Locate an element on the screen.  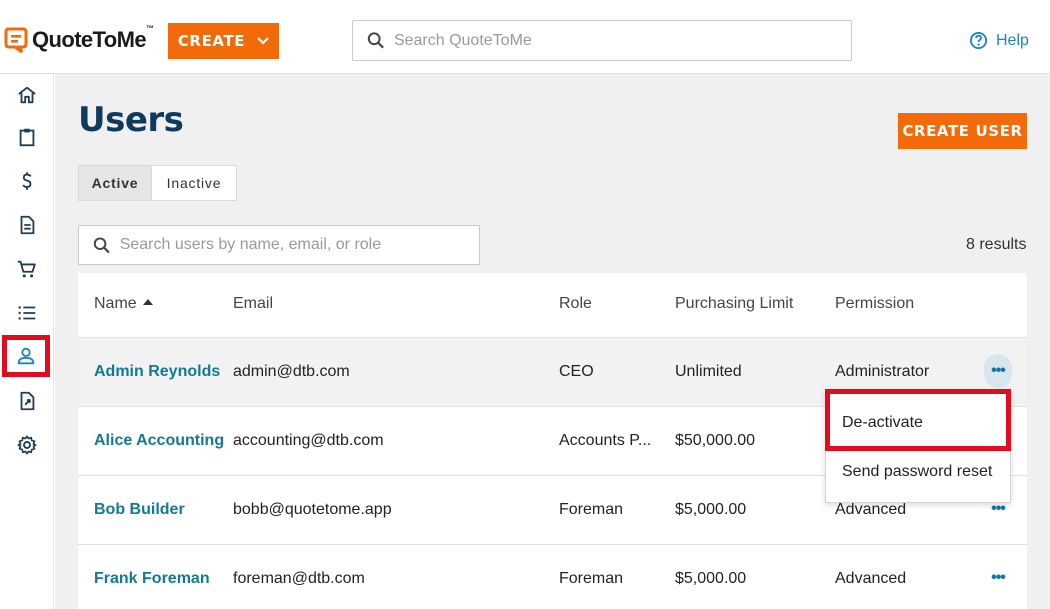
quotetome-logo-icon is located at coordinates (16, 40).